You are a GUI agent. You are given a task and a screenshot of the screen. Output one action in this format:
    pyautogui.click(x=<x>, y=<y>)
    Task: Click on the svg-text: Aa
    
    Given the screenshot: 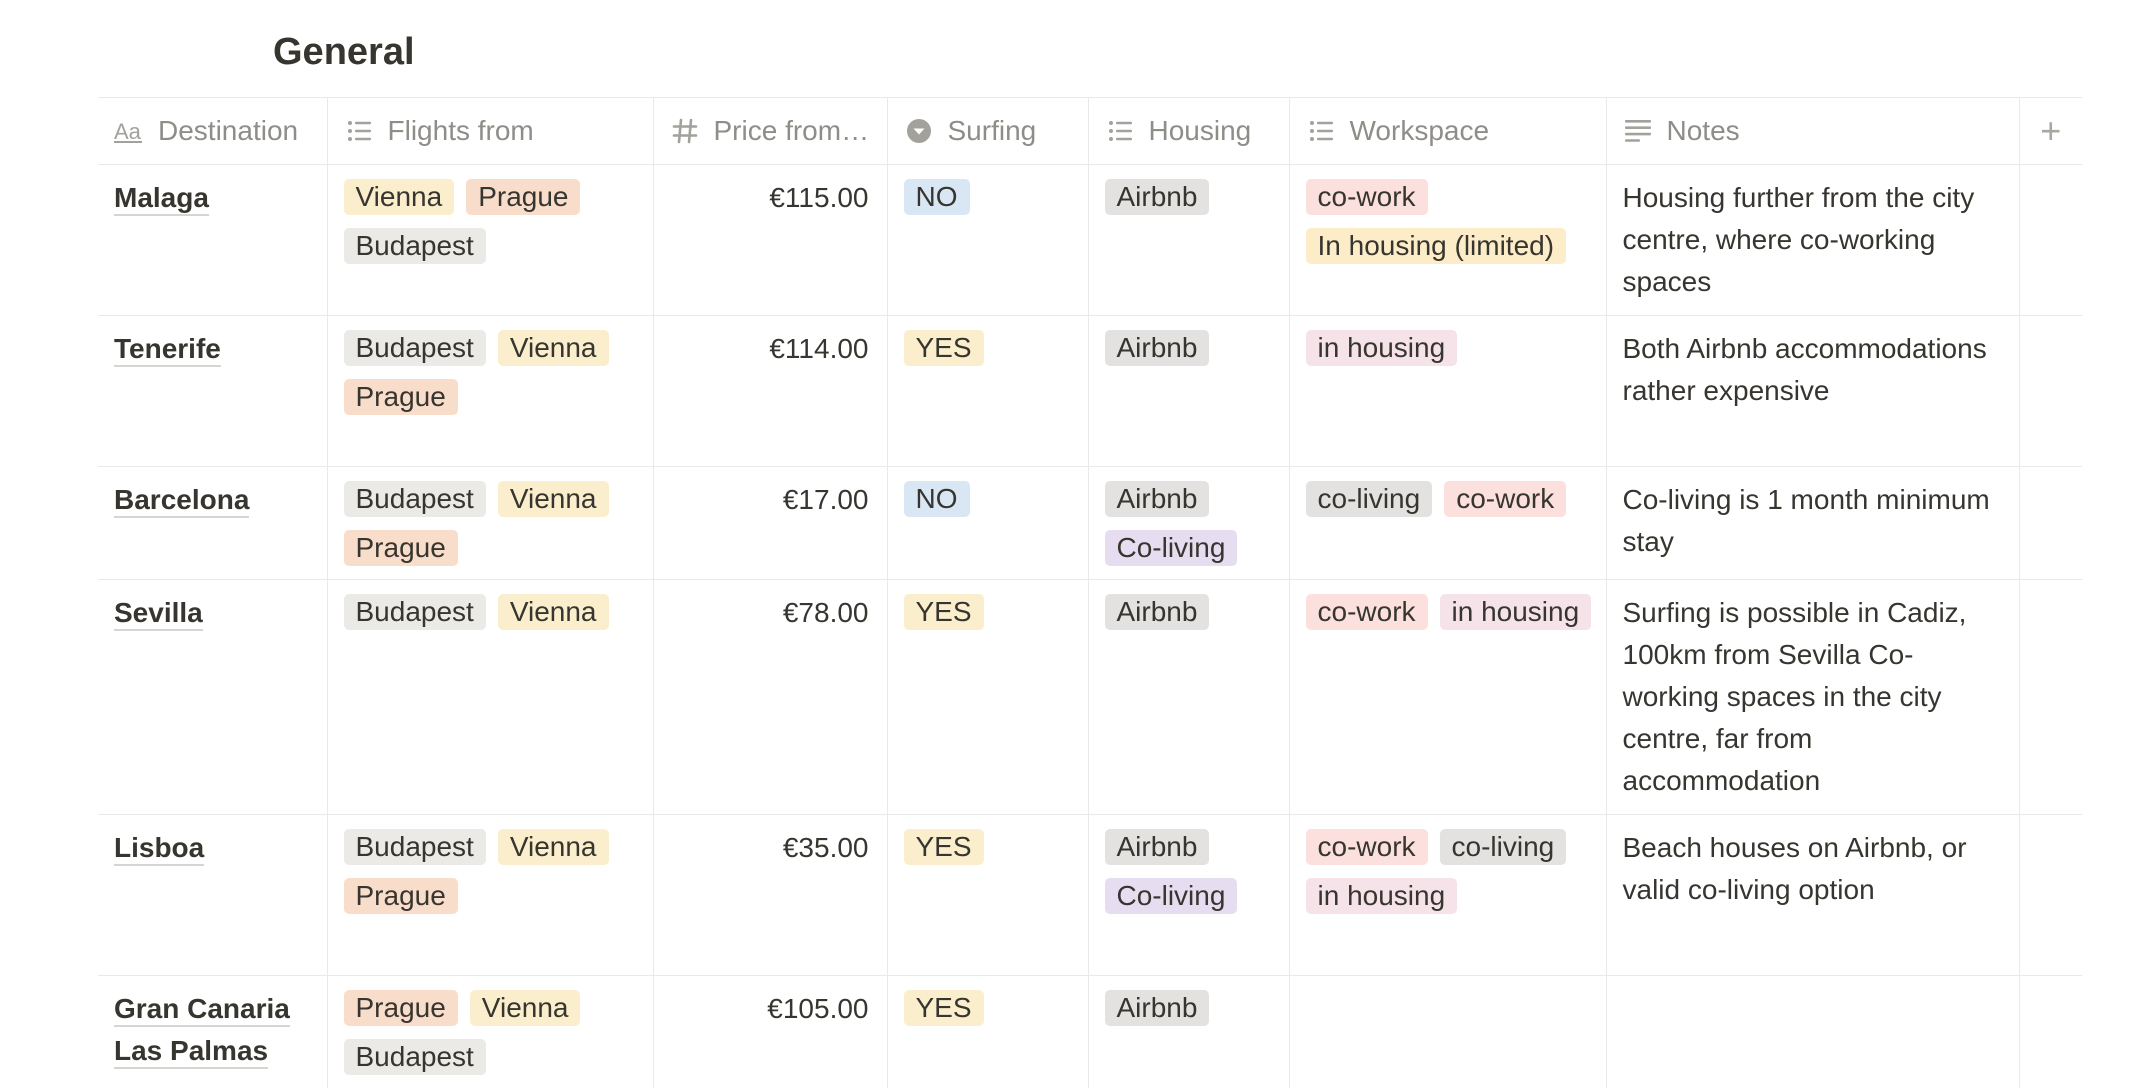 What is the action you would take?
    pyautogui.click(x=128, y=131)
    